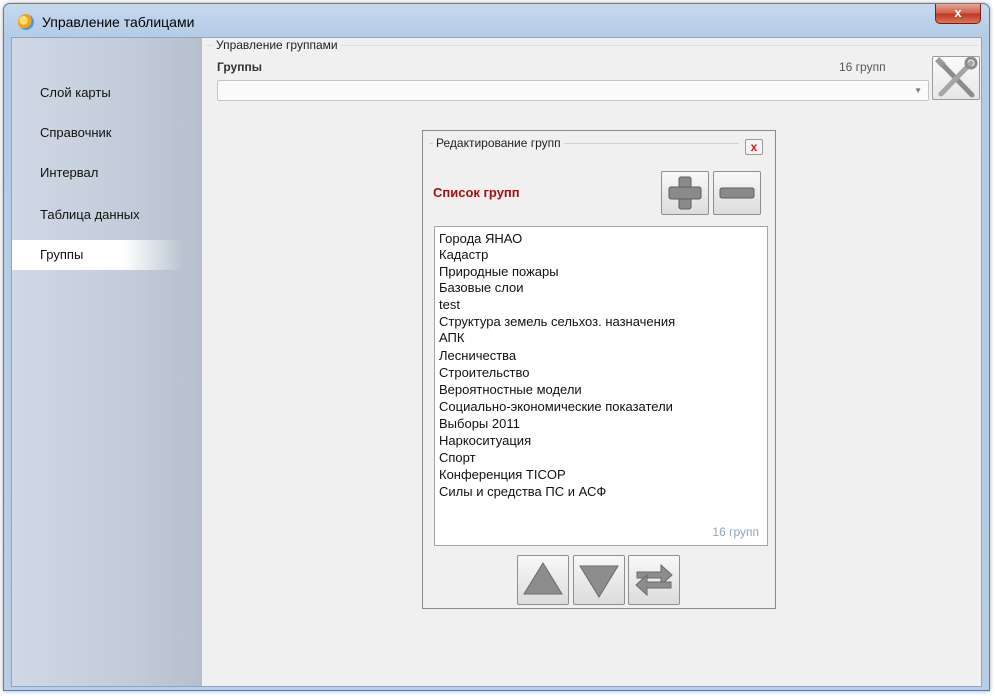 The height and width of the screenshot is (696, 995). I want to click on arrow-down-icon, so click(599, 581).